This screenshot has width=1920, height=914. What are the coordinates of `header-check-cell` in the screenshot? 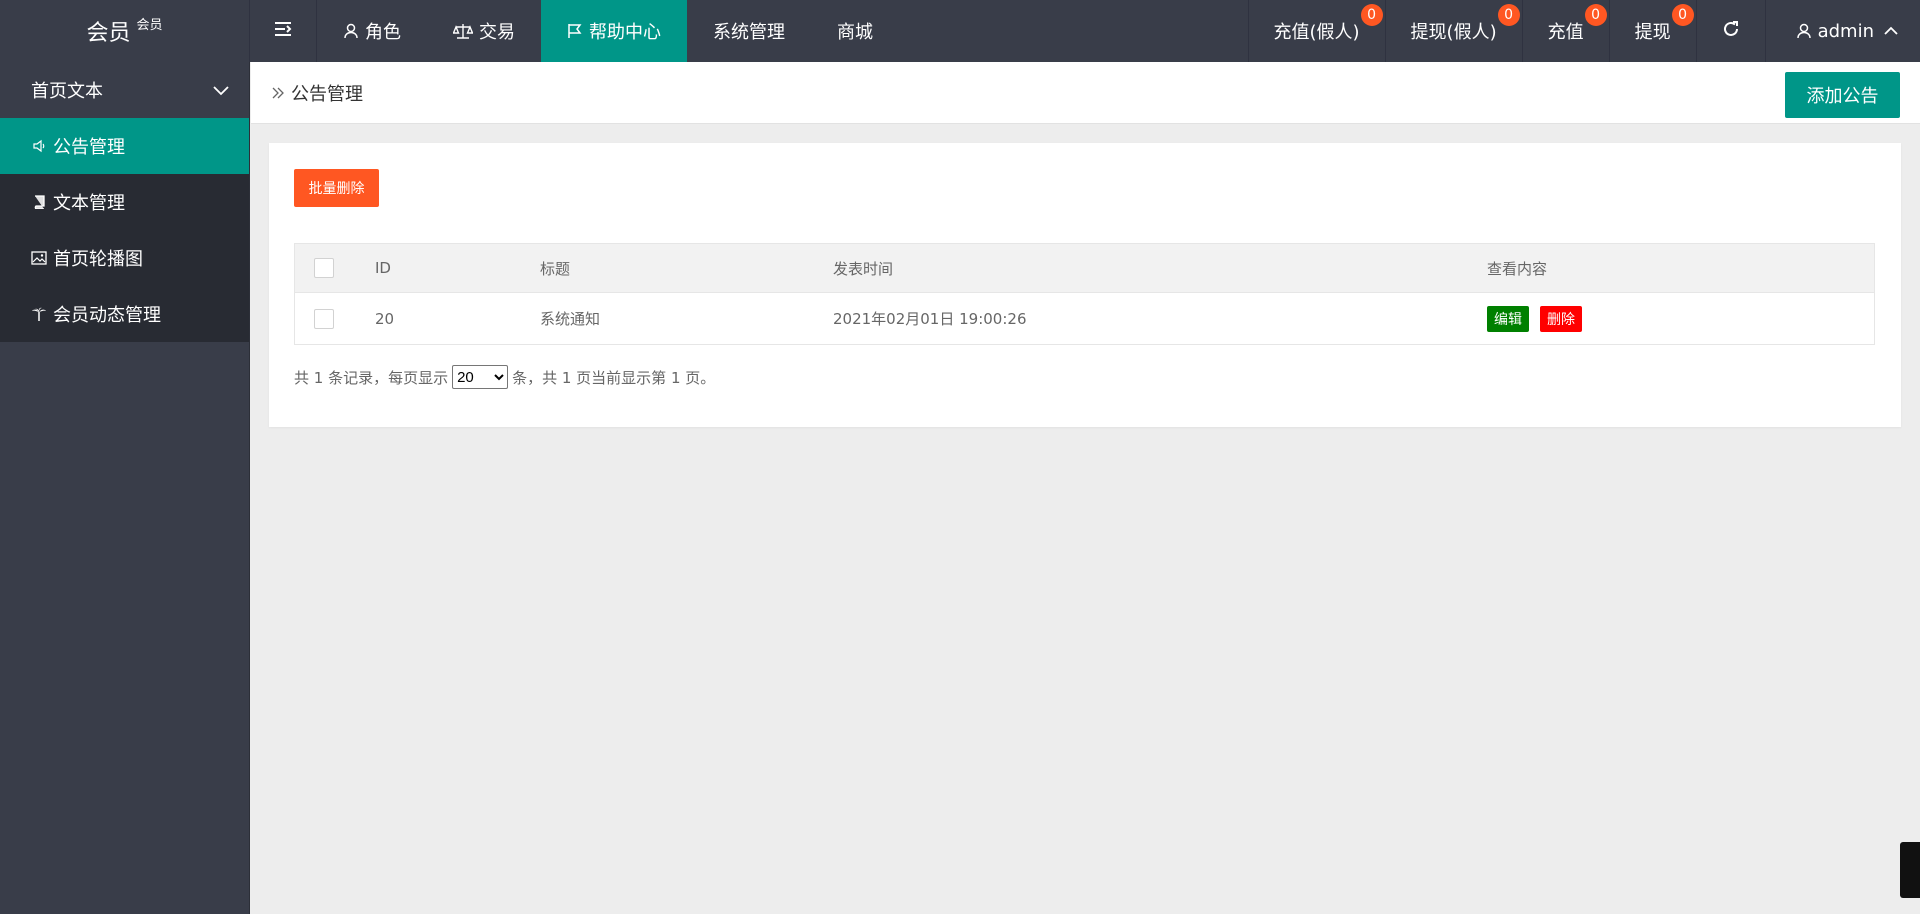 It's located at (335, 268).